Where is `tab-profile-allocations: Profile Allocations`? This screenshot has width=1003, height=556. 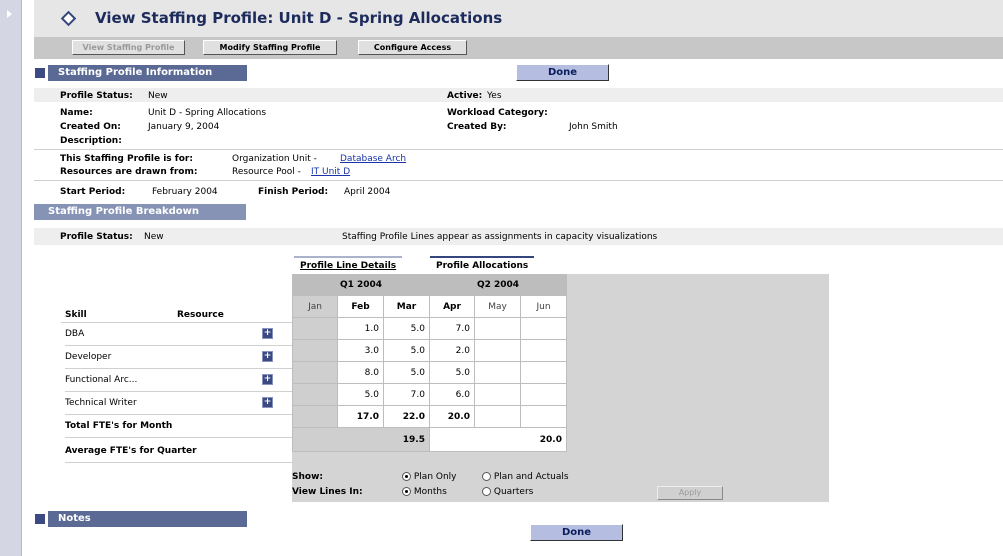
tab-profile-allocations: Profile Allocations is located at coordinates (482, 265).